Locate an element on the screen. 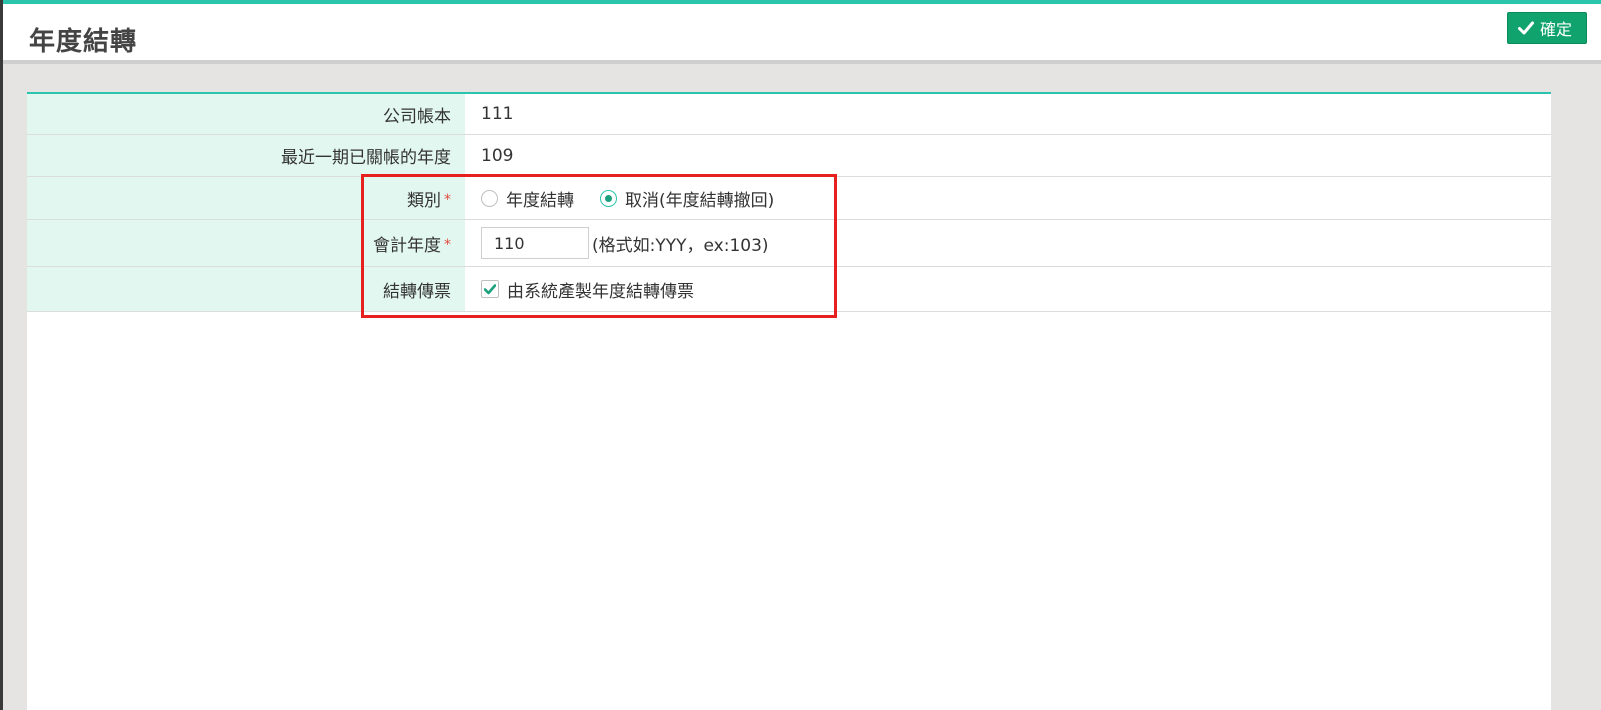  category-radio-group: 年度結轉 取消(年度結轉撤回) is located at coordinates (1008, 198).